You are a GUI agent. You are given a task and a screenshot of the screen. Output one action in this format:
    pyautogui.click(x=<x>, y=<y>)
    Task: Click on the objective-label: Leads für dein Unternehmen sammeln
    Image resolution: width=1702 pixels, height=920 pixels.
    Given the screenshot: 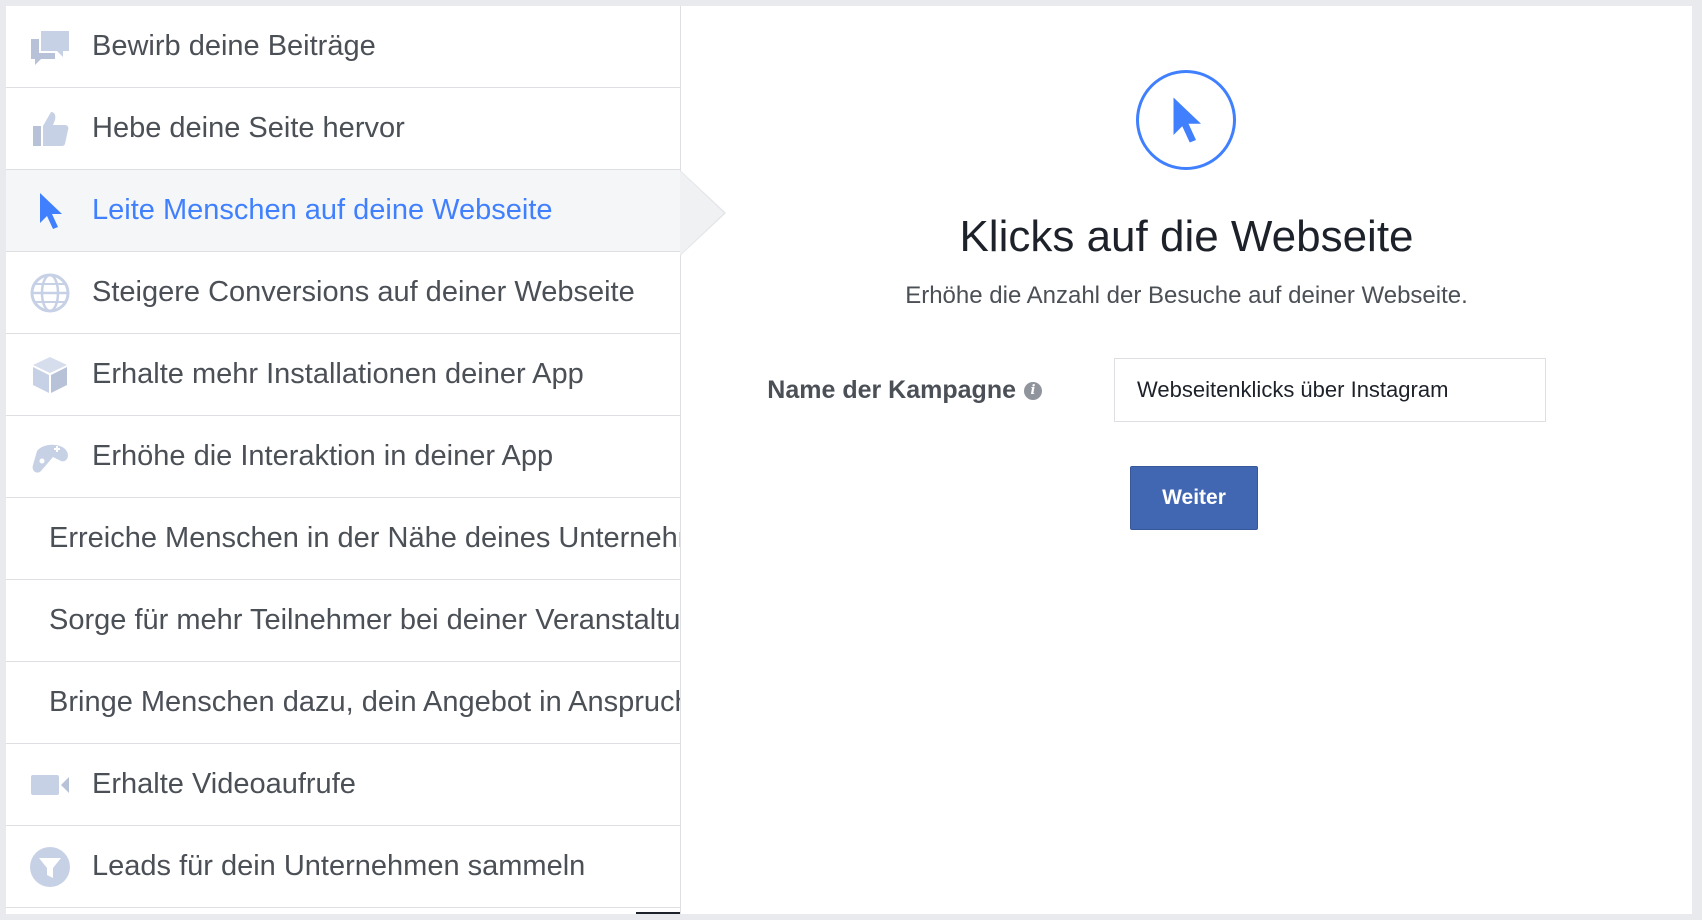 What is the action you would take?
    pyautogui.click(x=339, y=866)
    